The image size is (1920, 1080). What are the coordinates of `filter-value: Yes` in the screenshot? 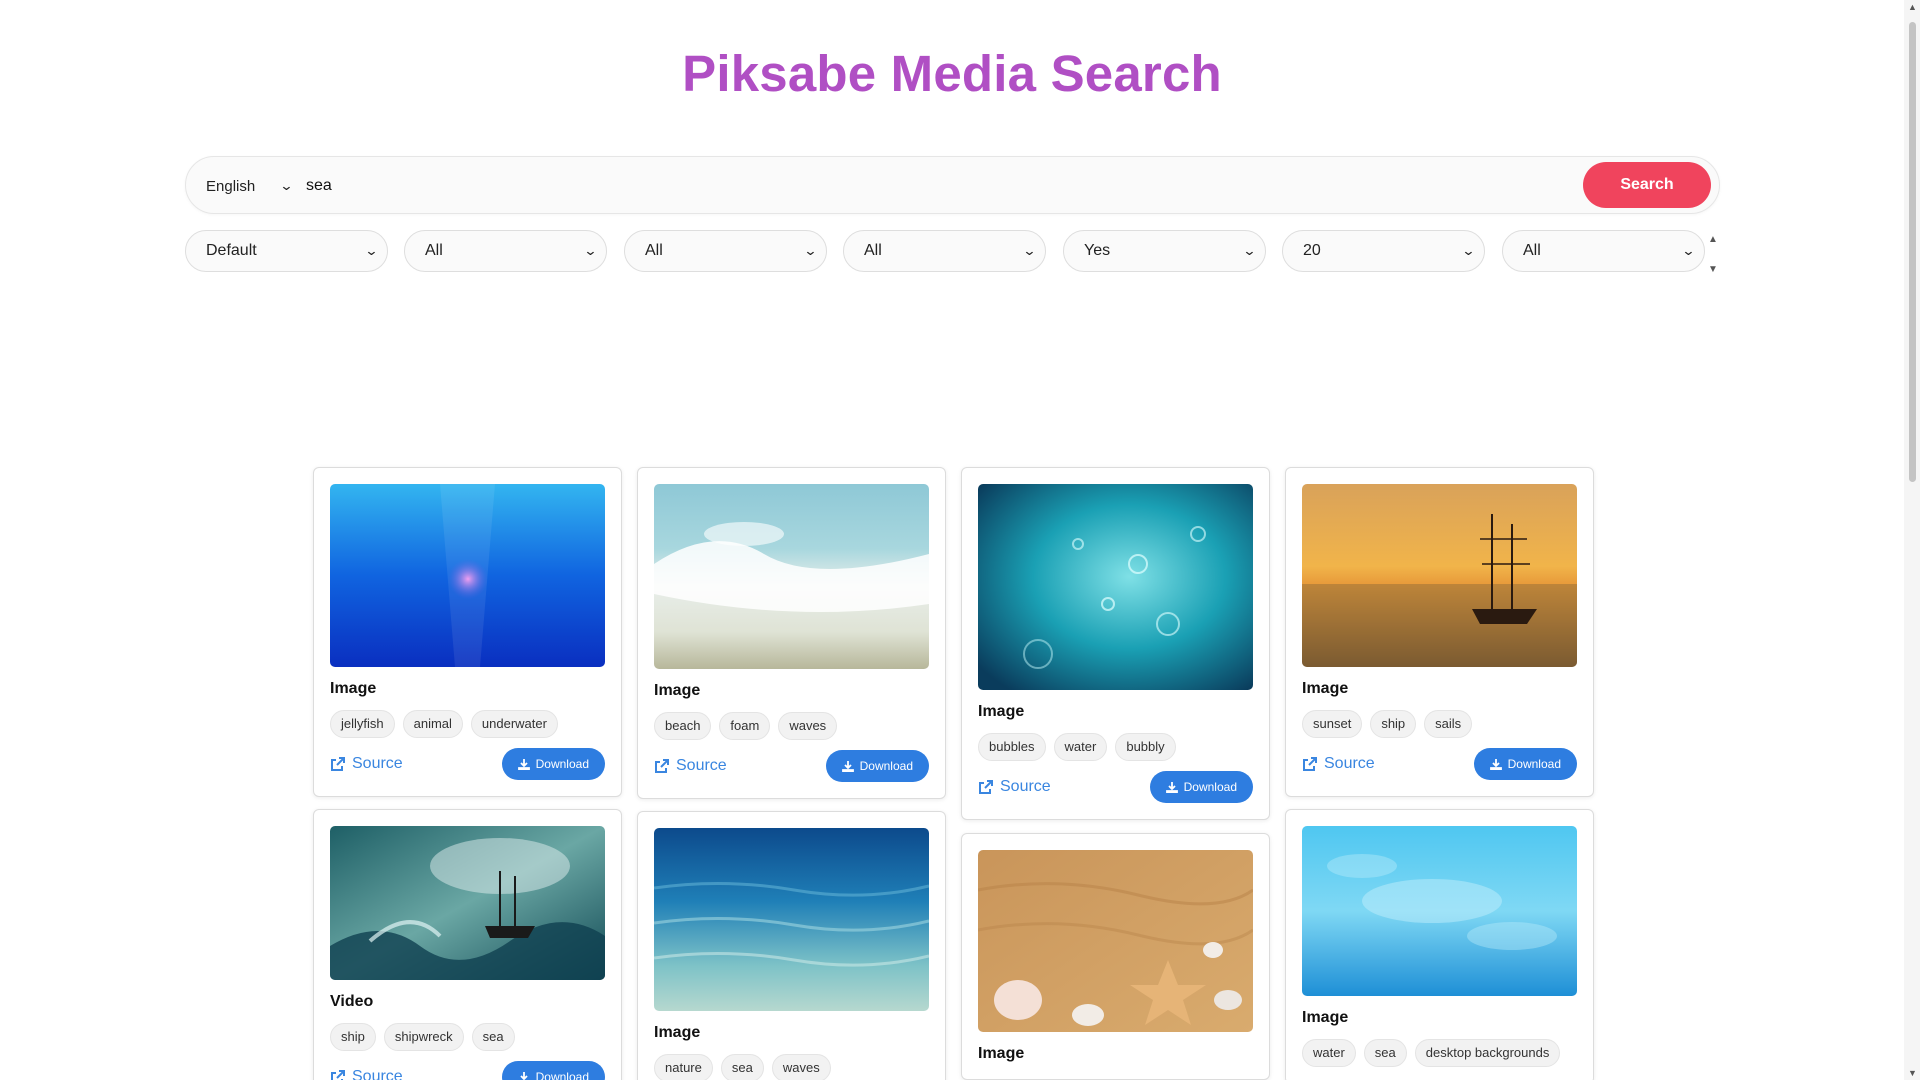 It's located at (1097, 250).